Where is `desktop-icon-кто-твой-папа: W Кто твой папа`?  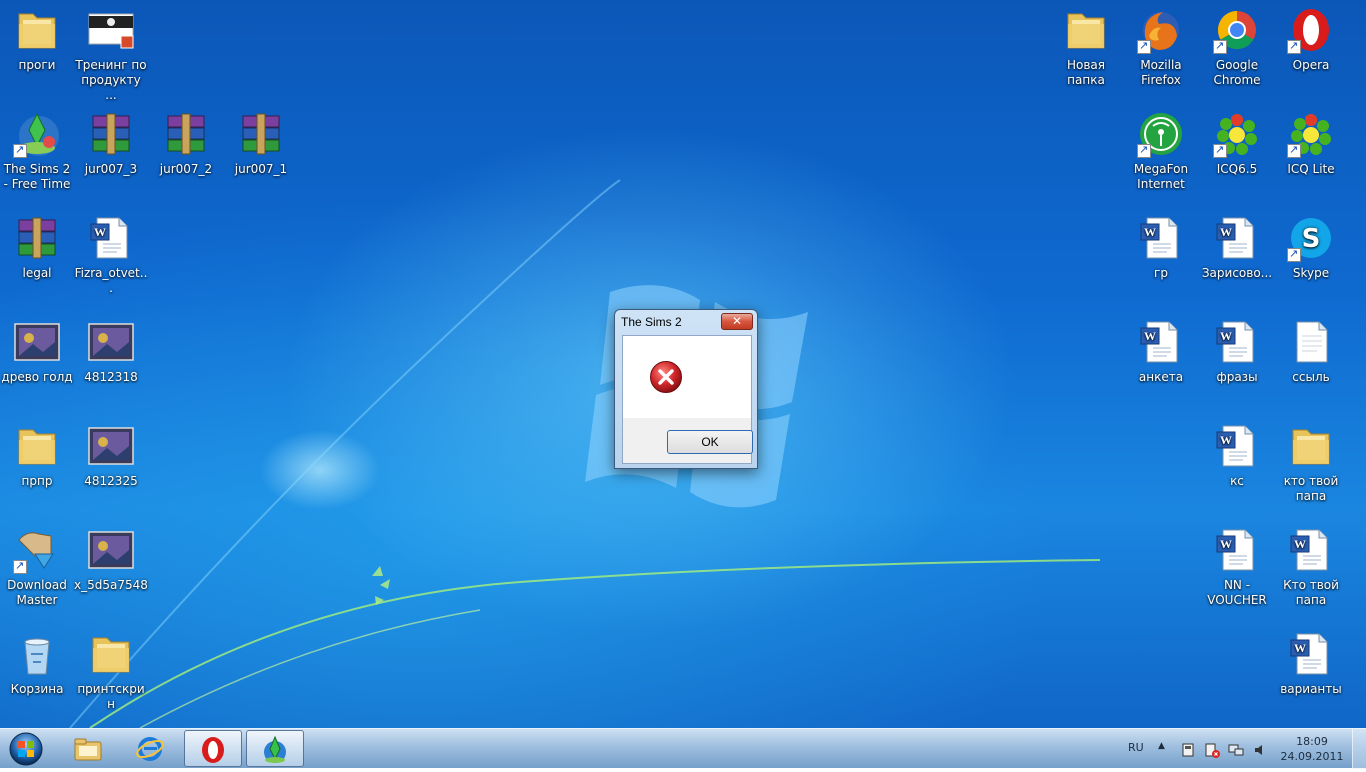 desktop-icon-кто-твой-папа: W Кто твой папа is located at coordinates (1311, 567).